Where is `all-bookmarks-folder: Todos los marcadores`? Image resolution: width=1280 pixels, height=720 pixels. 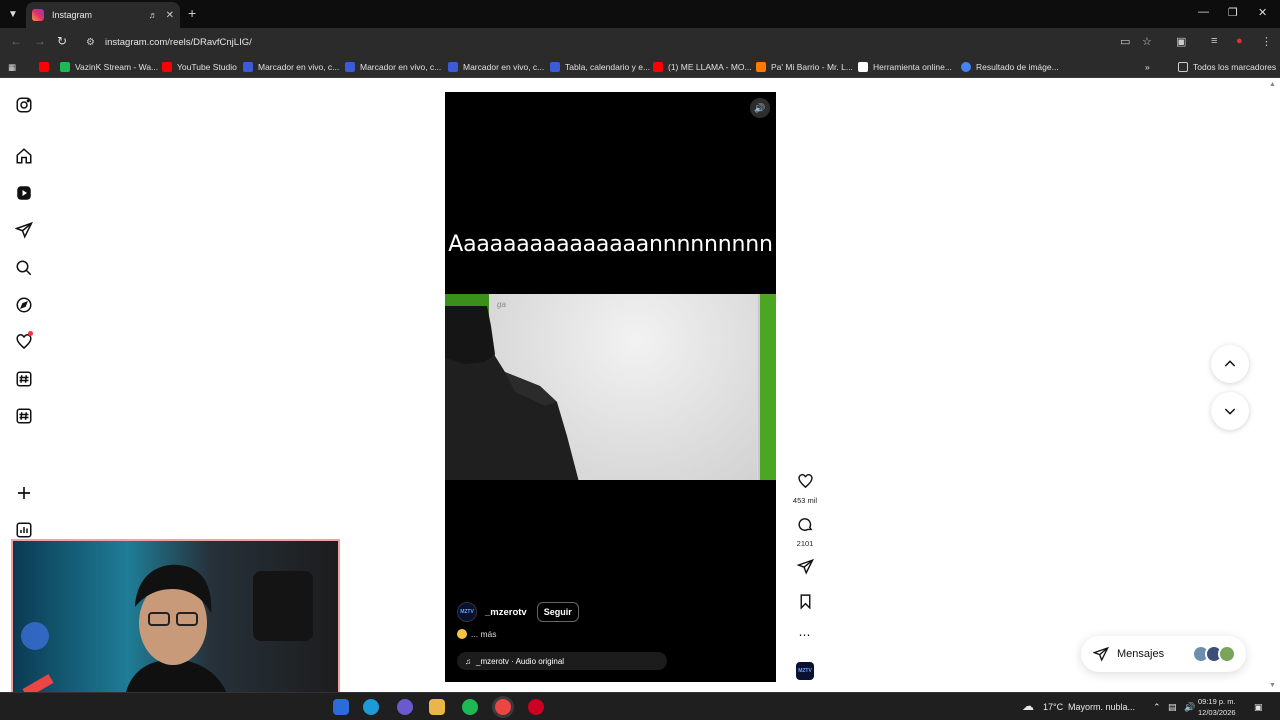 all-bookmarks-folder: Todos los marcadores is located at coordinates (1227, 67).